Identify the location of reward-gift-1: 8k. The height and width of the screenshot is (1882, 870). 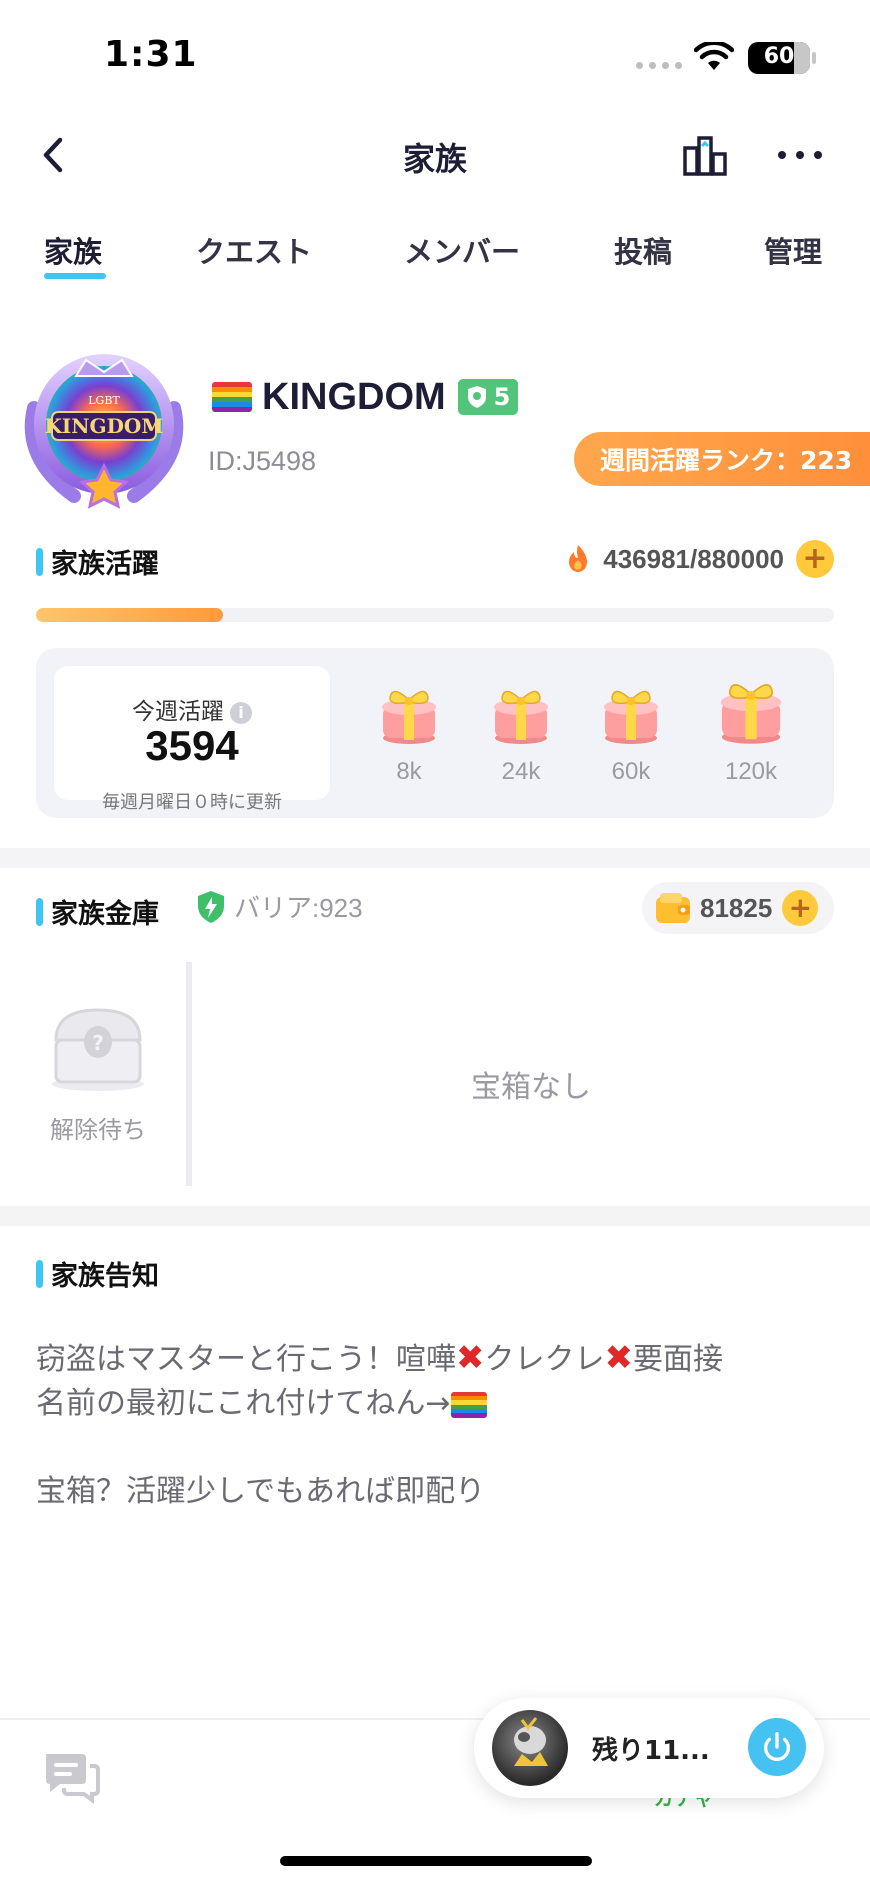
(409, 733).